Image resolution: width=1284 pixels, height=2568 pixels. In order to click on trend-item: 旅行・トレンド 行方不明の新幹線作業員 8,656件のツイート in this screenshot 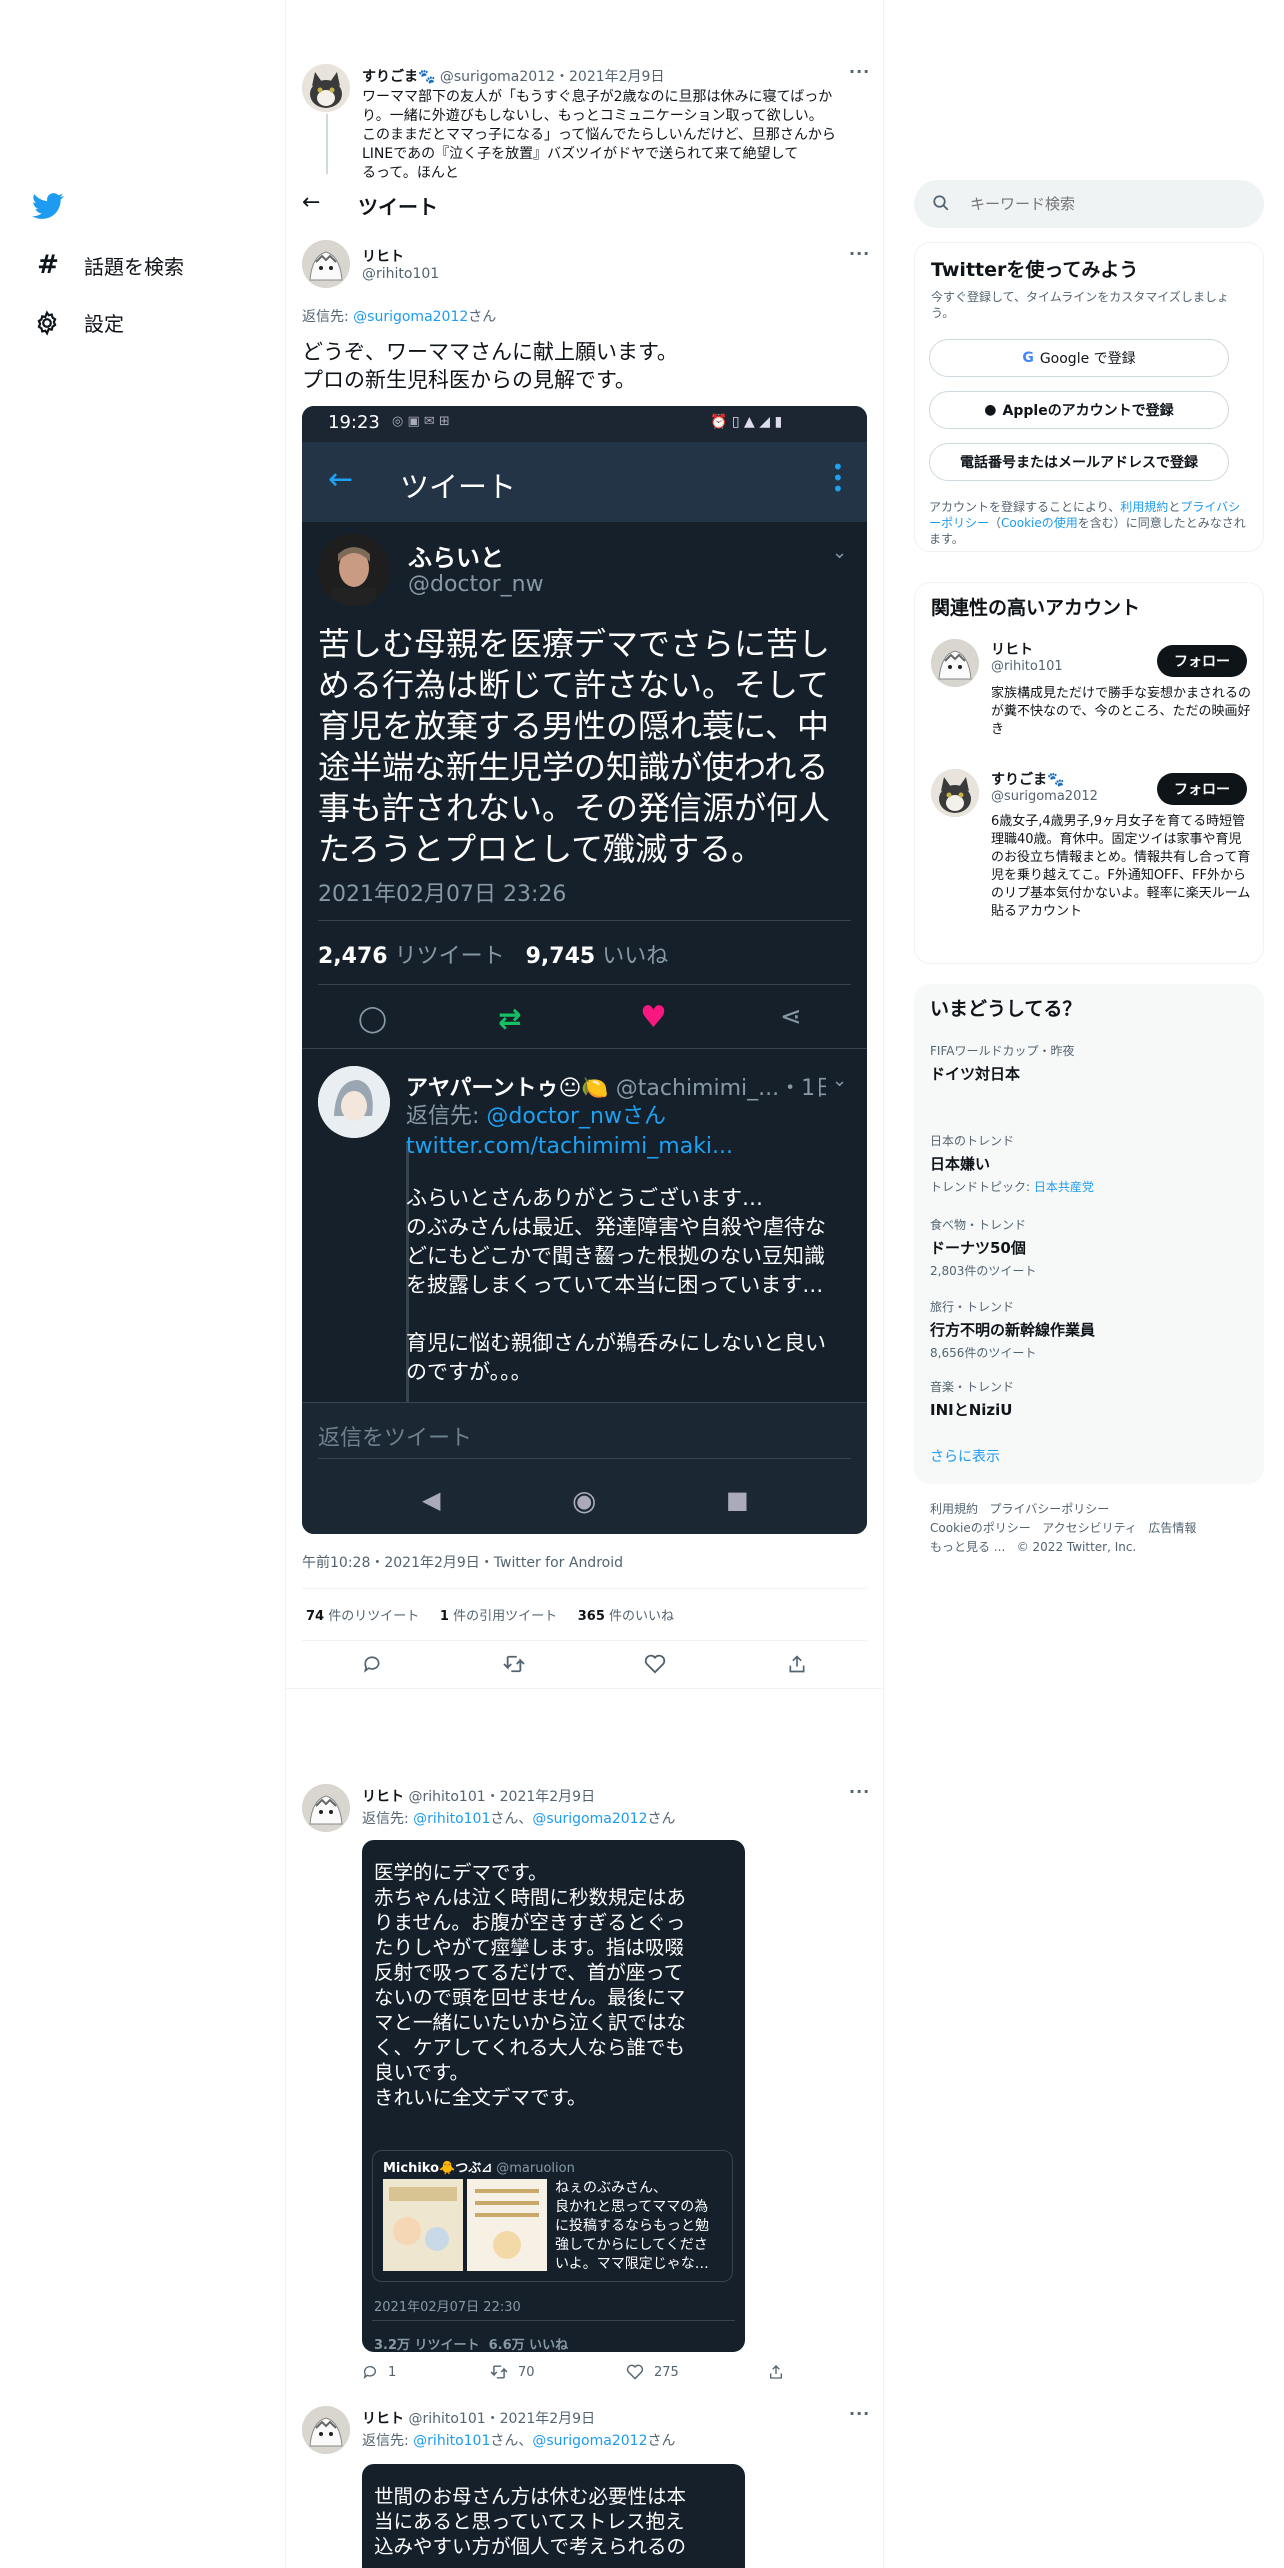, I will do `click(1090, 1329)`.